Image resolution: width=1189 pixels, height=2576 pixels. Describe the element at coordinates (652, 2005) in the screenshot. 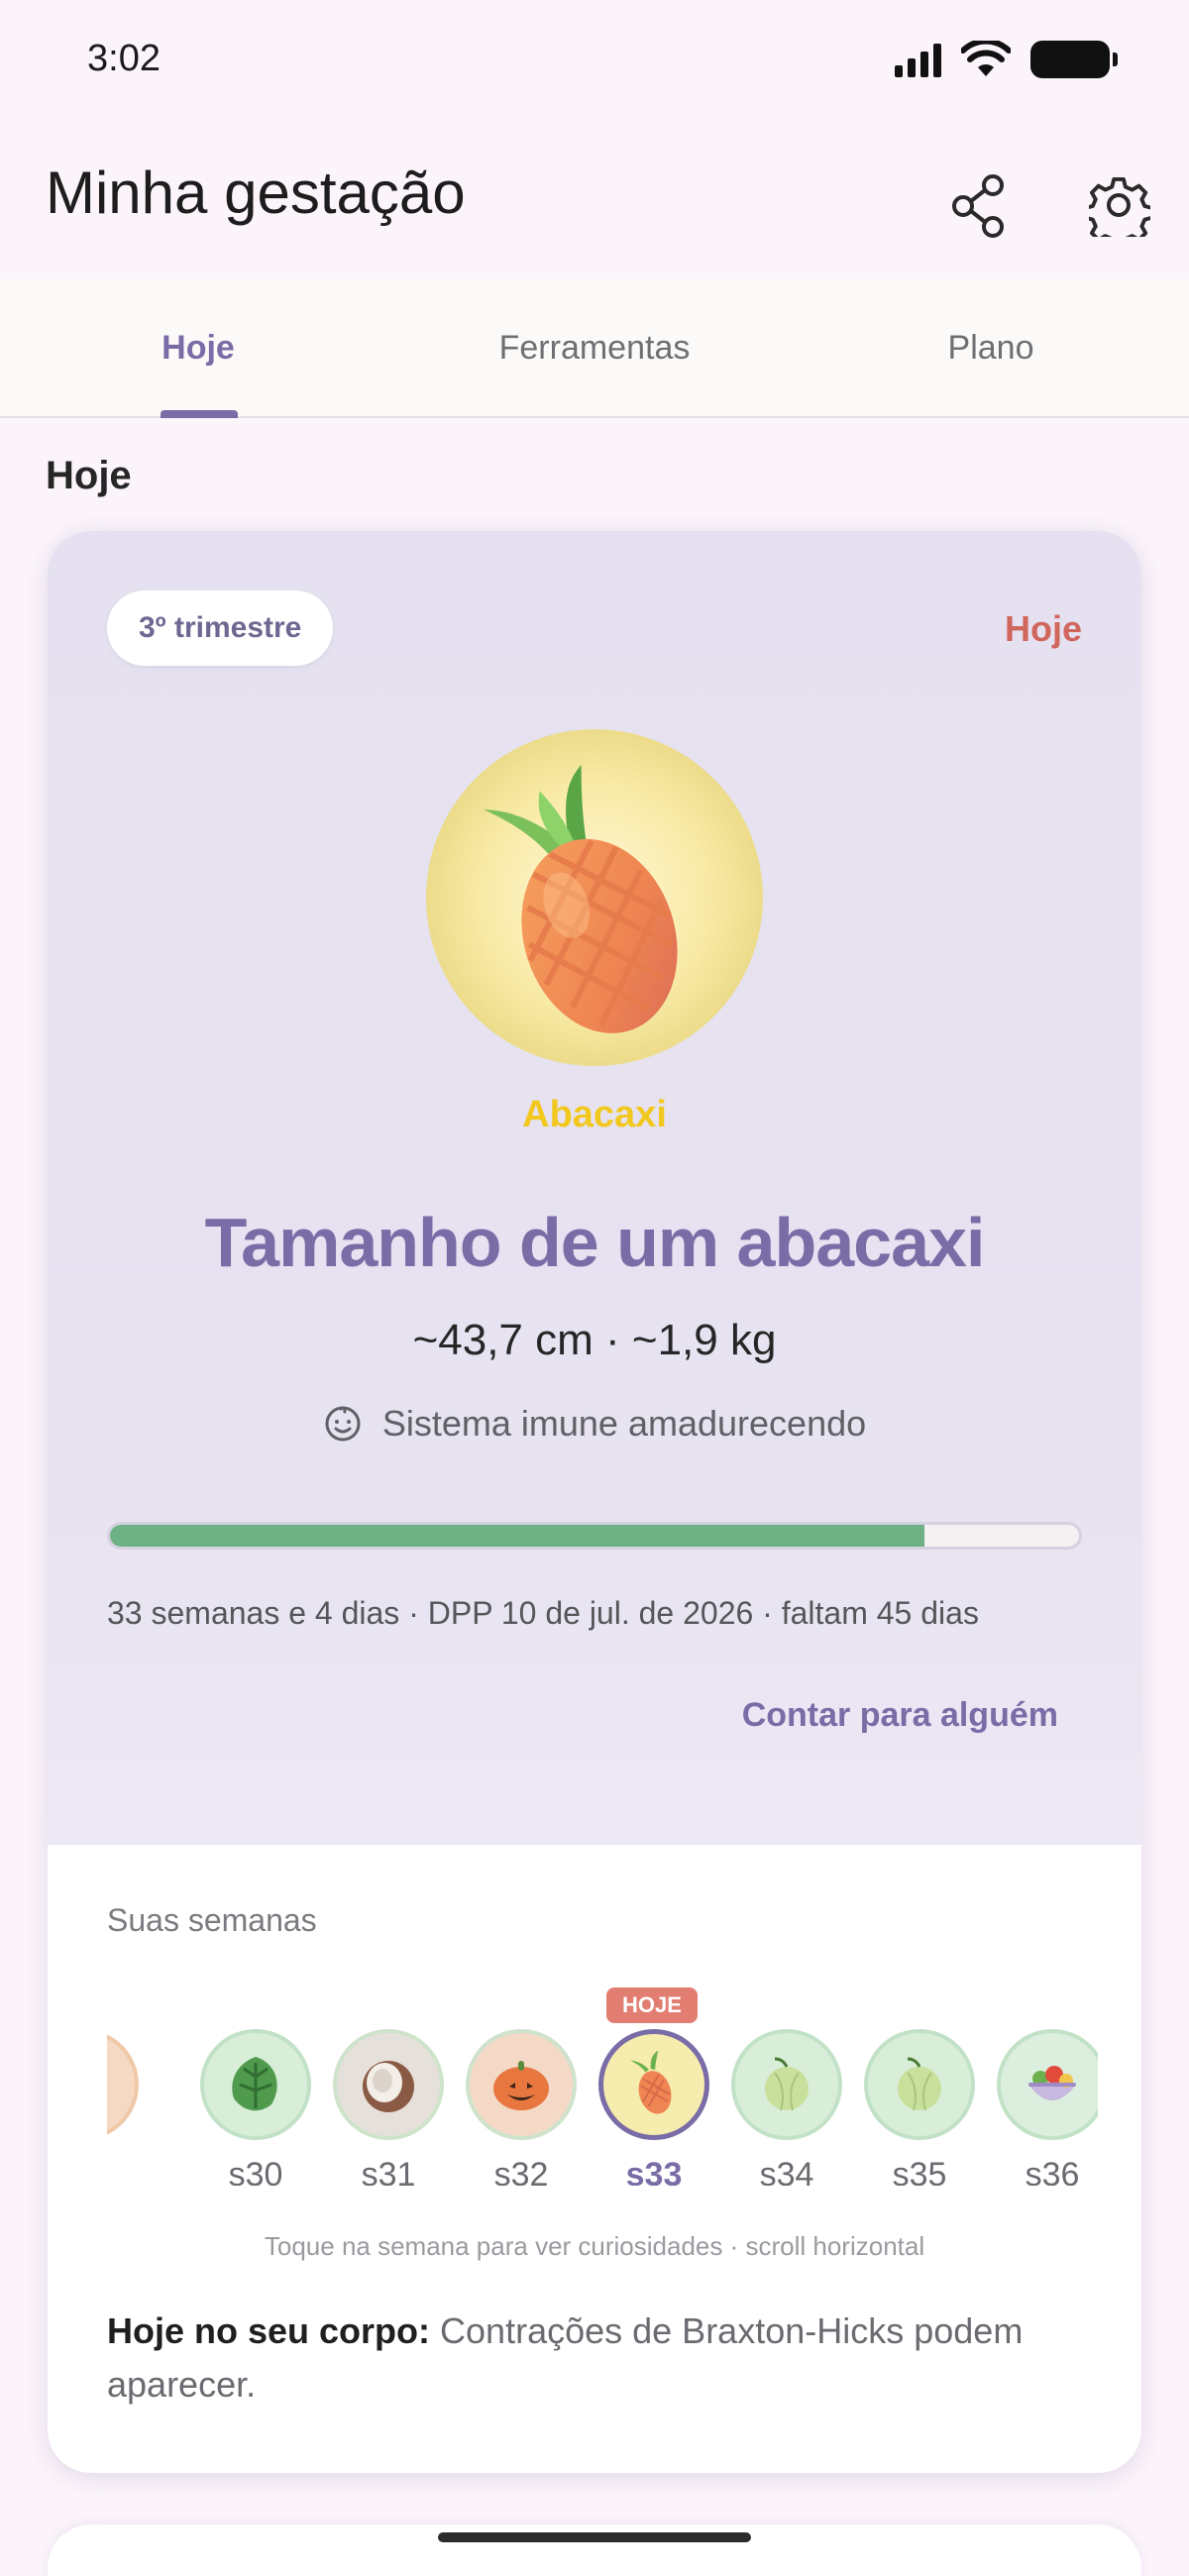

I see `today-badge: HOJE` at that location.